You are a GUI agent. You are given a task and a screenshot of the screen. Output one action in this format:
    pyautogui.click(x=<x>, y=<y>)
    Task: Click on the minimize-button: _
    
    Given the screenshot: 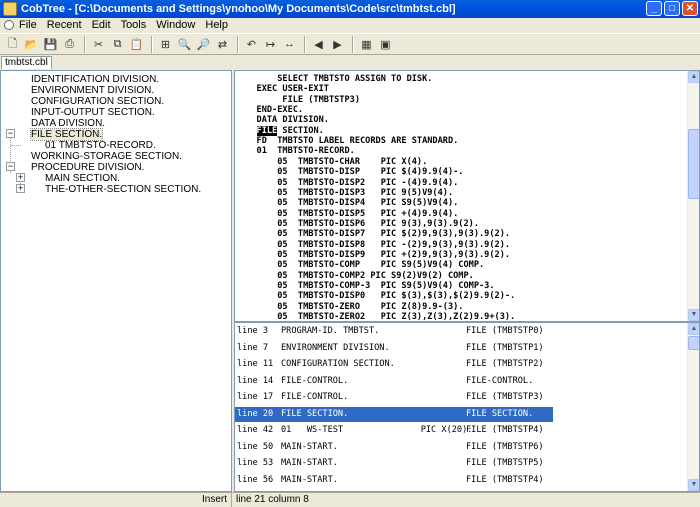 What is the action you would take?
    pyautogui.click(x=654, y=8)
    